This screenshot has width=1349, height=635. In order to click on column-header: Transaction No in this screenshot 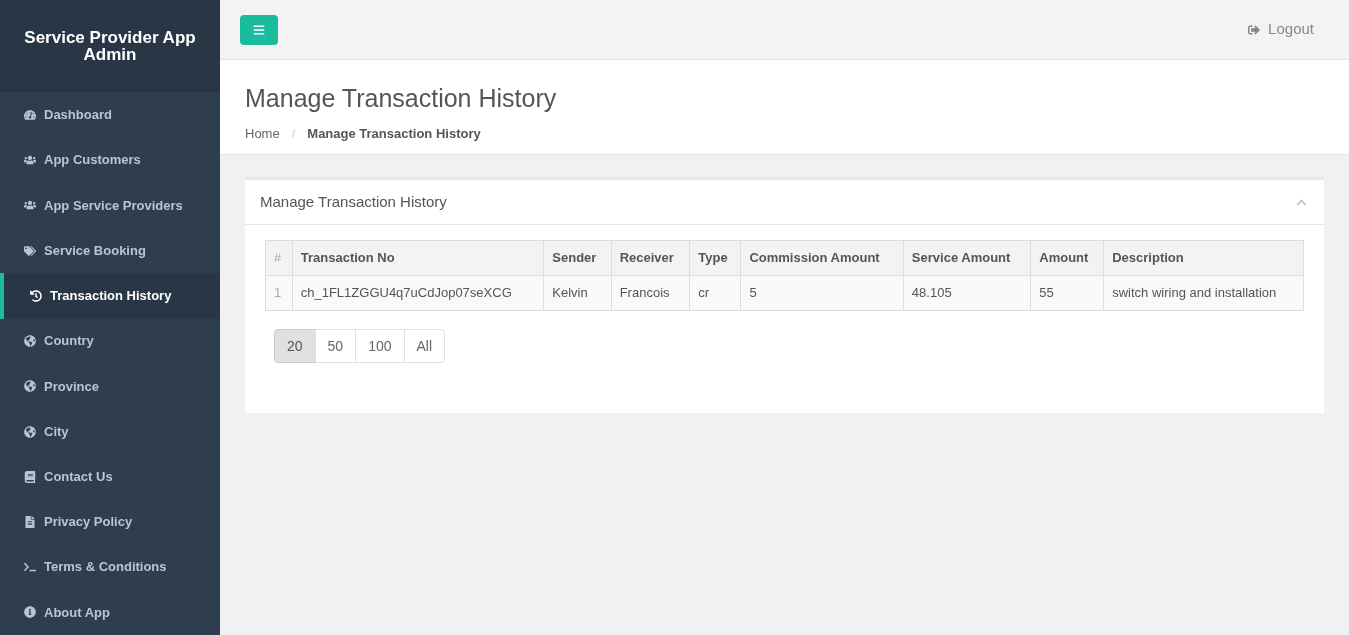, I will do `click(418, 258)`.